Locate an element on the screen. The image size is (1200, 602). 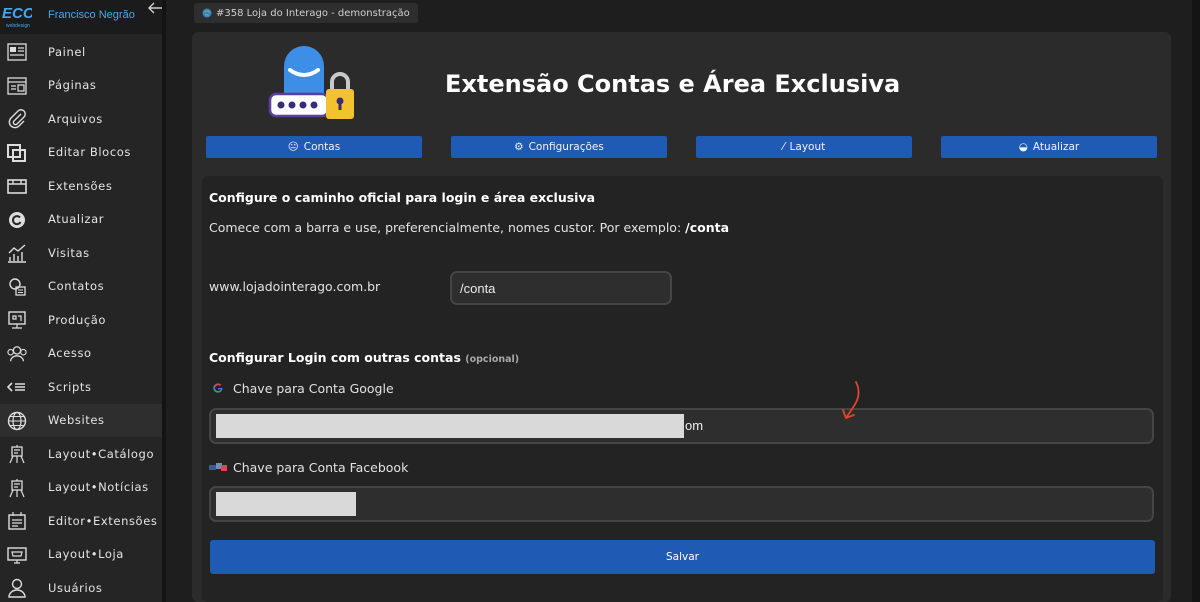
contacts-icon is located at coordinates (17, 287).